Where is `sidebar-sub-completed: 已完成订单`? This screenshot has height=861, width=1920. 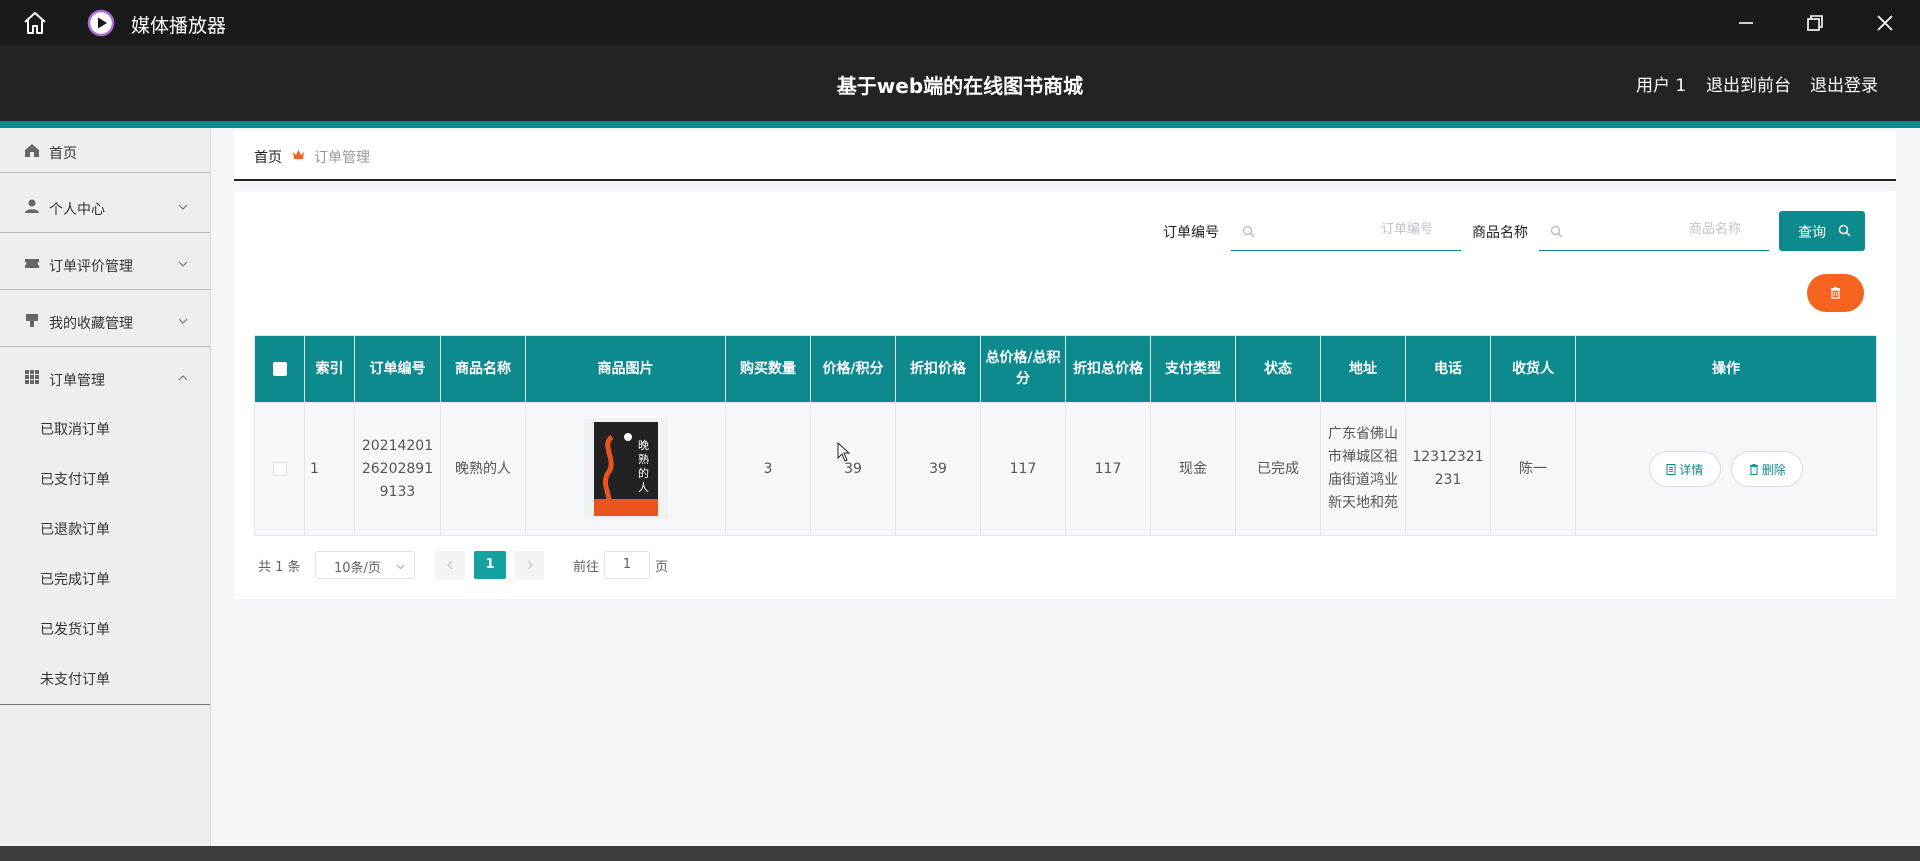 sidebar-sub-completed: 已完成订单 is located at coordinates (75, 579).